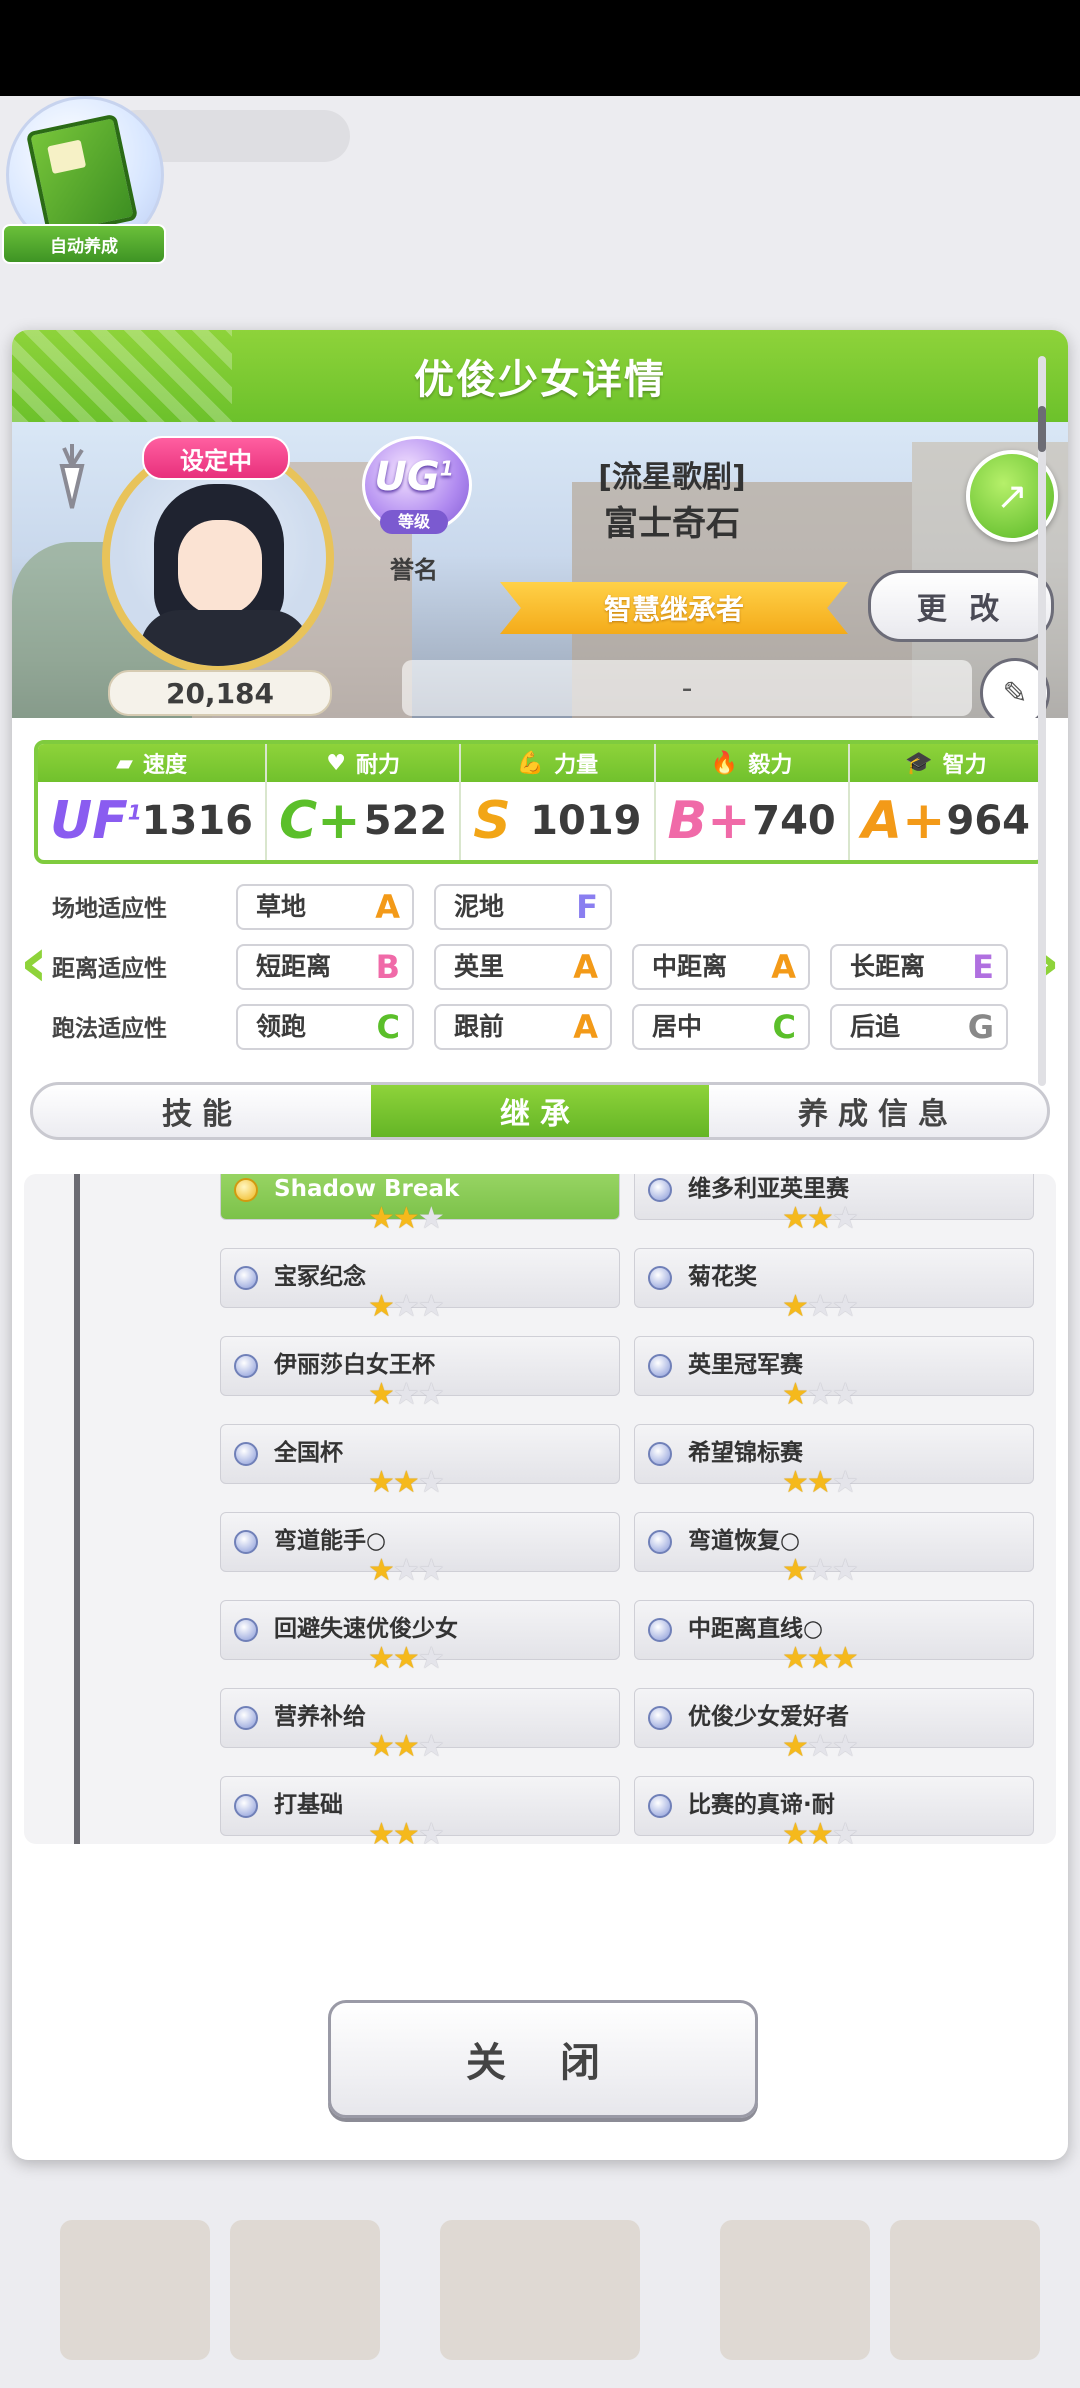 This screenshot has height=2388, width=1080. What do you see at coordinates (834, 1637) in the screenshot?
I see `skill-item: 中距离直线○ ★★★` at bounding box center [834, 1637].